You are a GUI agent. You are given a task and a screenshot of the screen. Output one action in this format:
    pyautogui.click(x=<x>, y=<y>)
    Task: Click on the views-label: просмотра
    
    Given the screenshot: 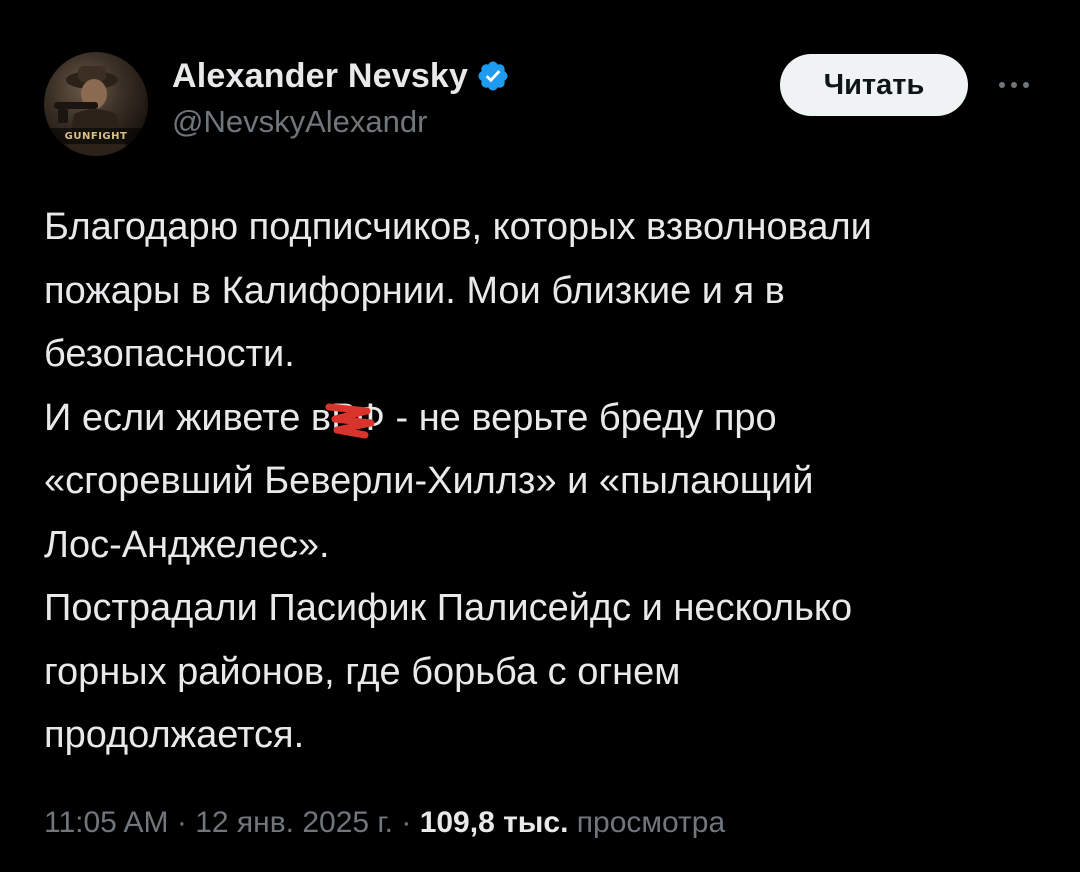 What is the action you would take?
    pyautogui.click(x=651, y=822)
    